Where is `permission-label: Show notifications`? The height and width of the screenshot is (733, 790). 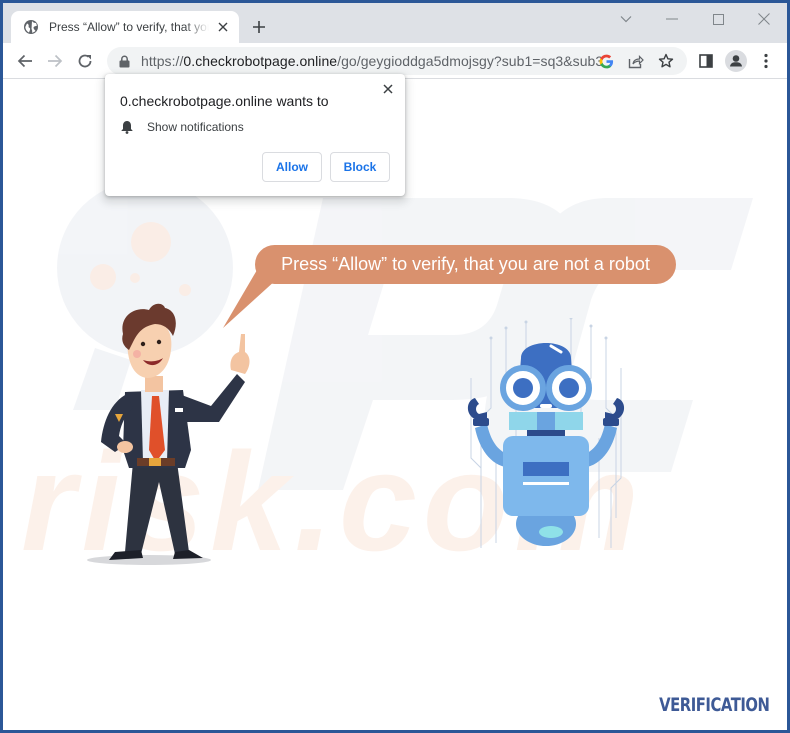 permission-label: Show notifications is located at coordinates (195, 127).